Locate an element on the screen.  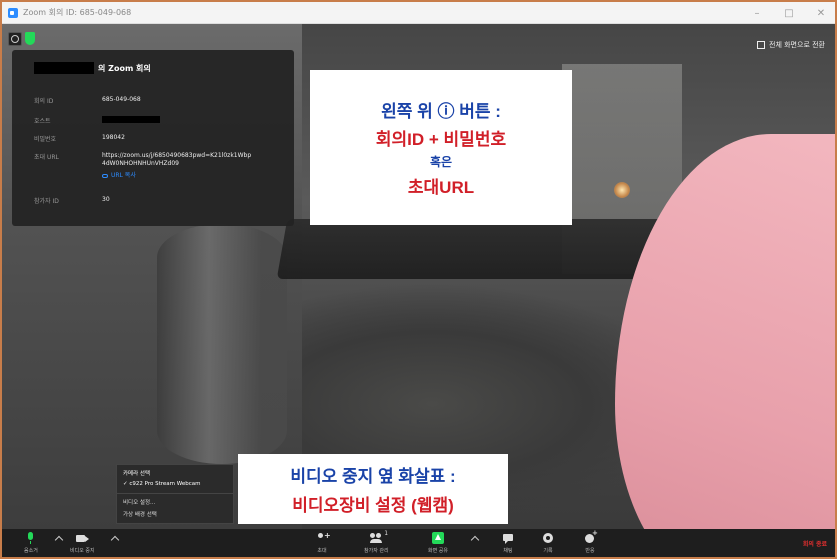
video-object-pillar is located at coordinates (222, 344).